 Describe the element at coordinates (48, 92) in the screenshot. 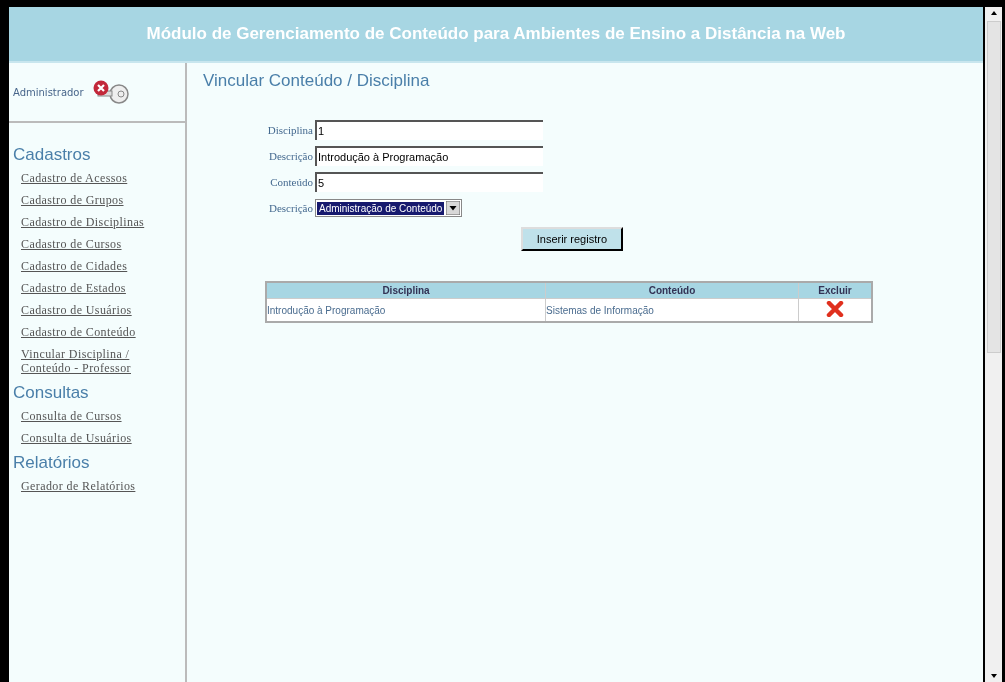

I see `user-name: Administrador` at that location.